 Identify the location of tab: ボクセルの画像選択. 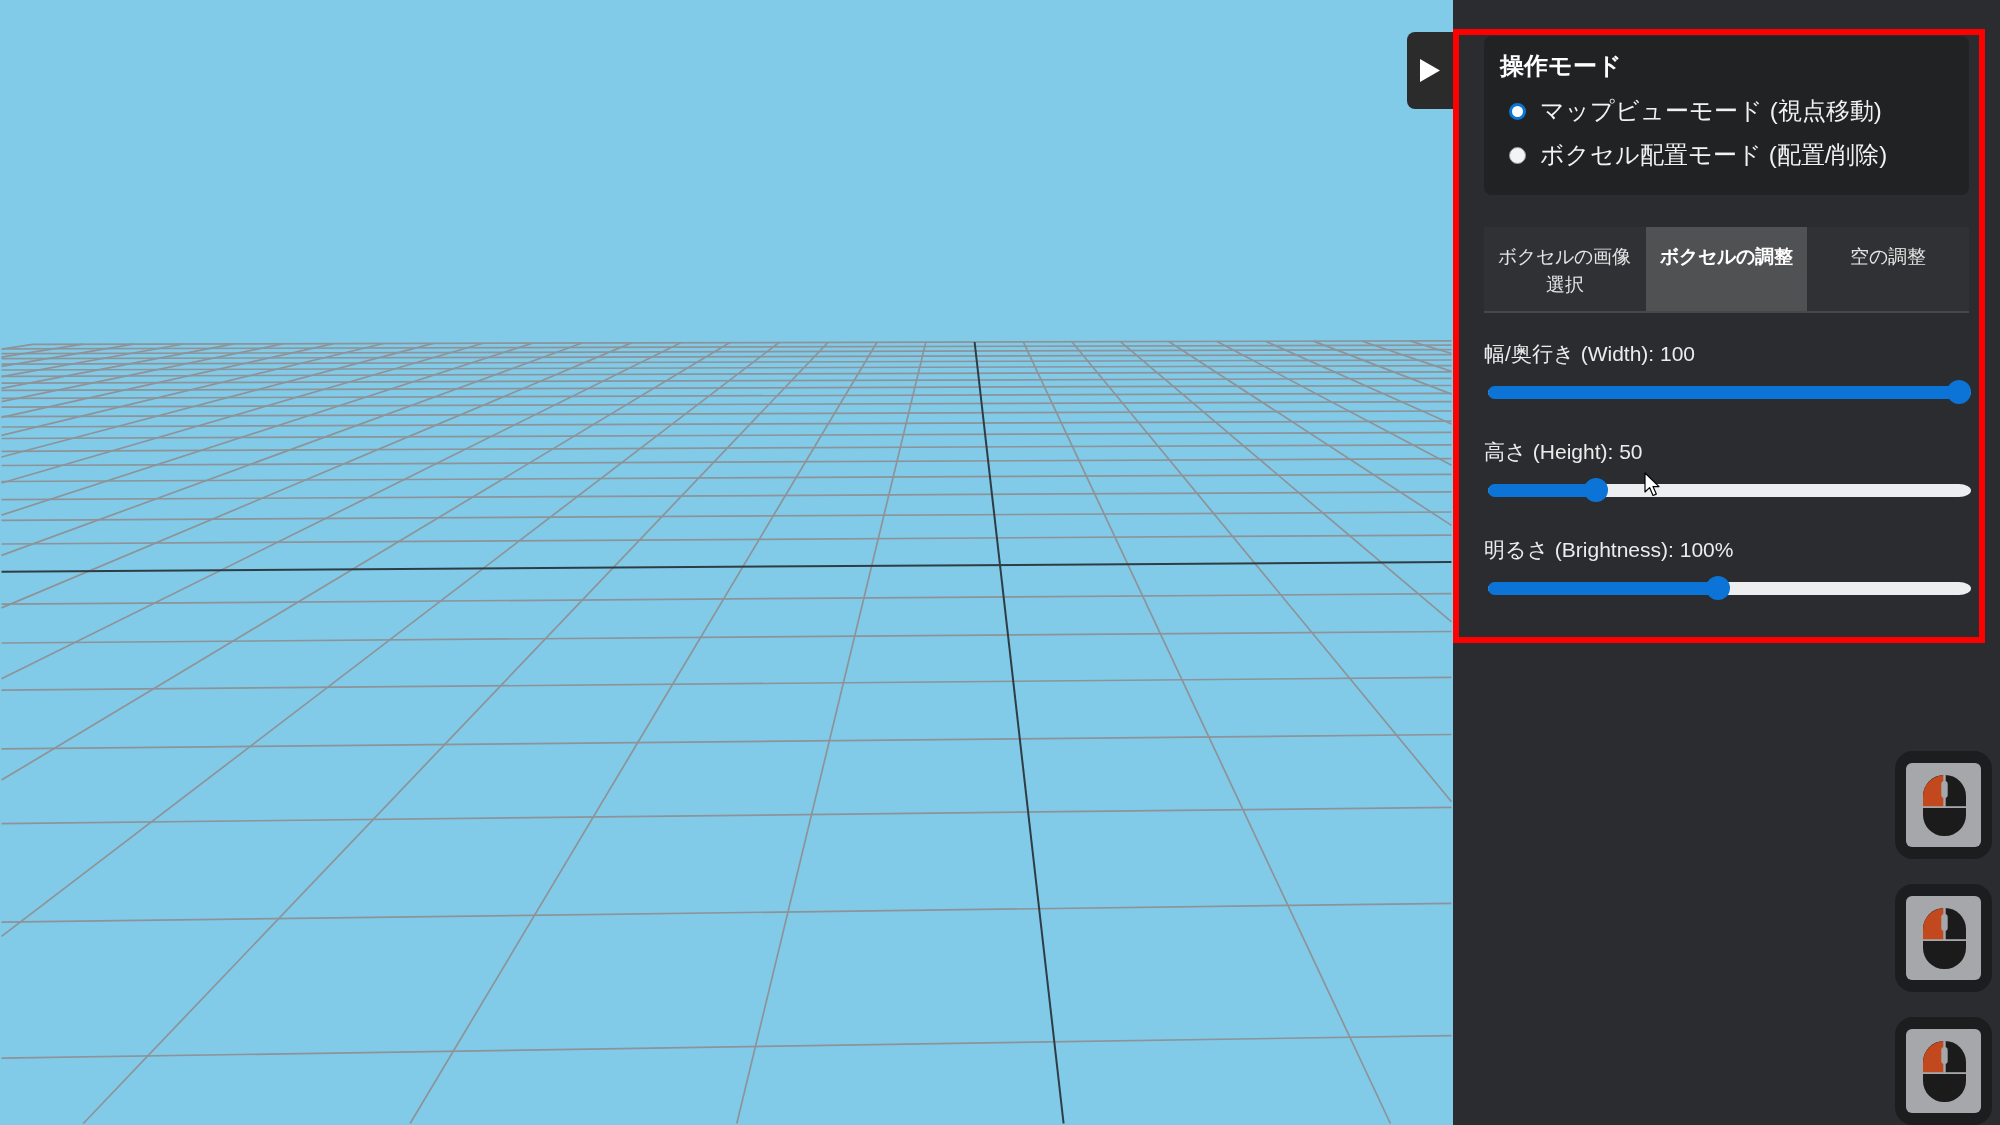
(1565, 269).